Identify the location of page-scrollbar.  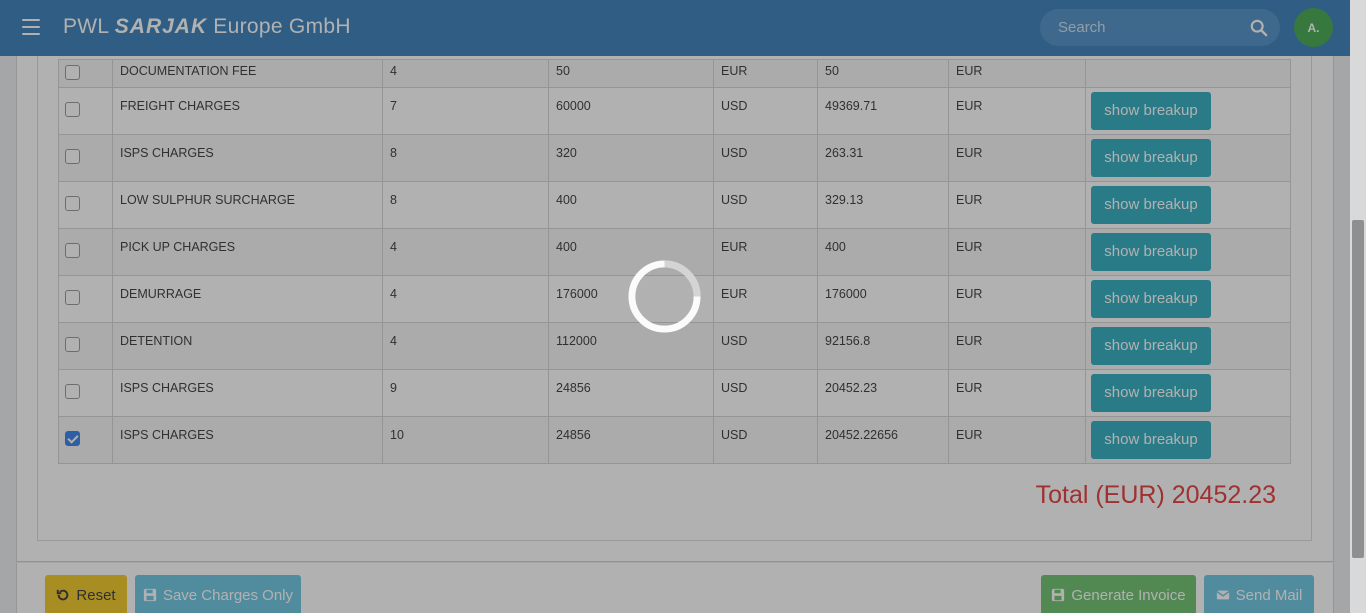
(1358, 306).